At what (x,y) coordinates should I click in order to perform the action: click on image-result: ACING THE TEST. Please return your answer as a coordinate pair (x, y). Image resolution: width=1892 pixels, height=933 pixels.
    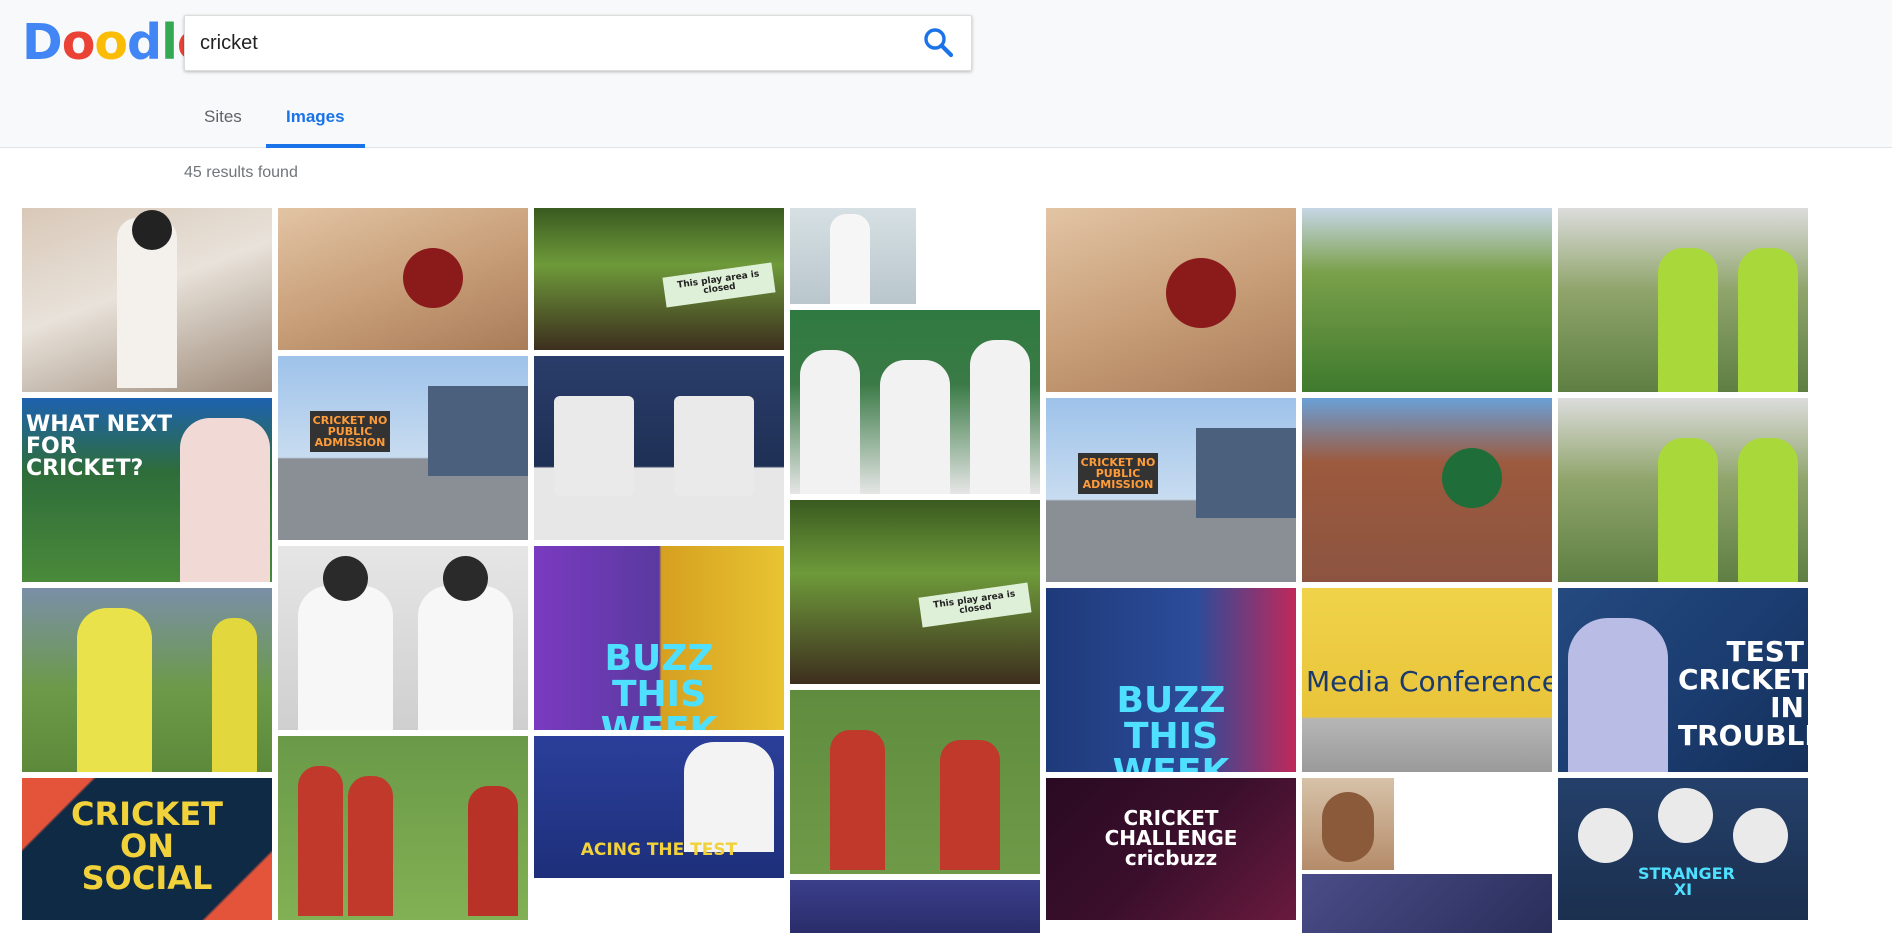
    Looking at the image, I should click on (659, 807).